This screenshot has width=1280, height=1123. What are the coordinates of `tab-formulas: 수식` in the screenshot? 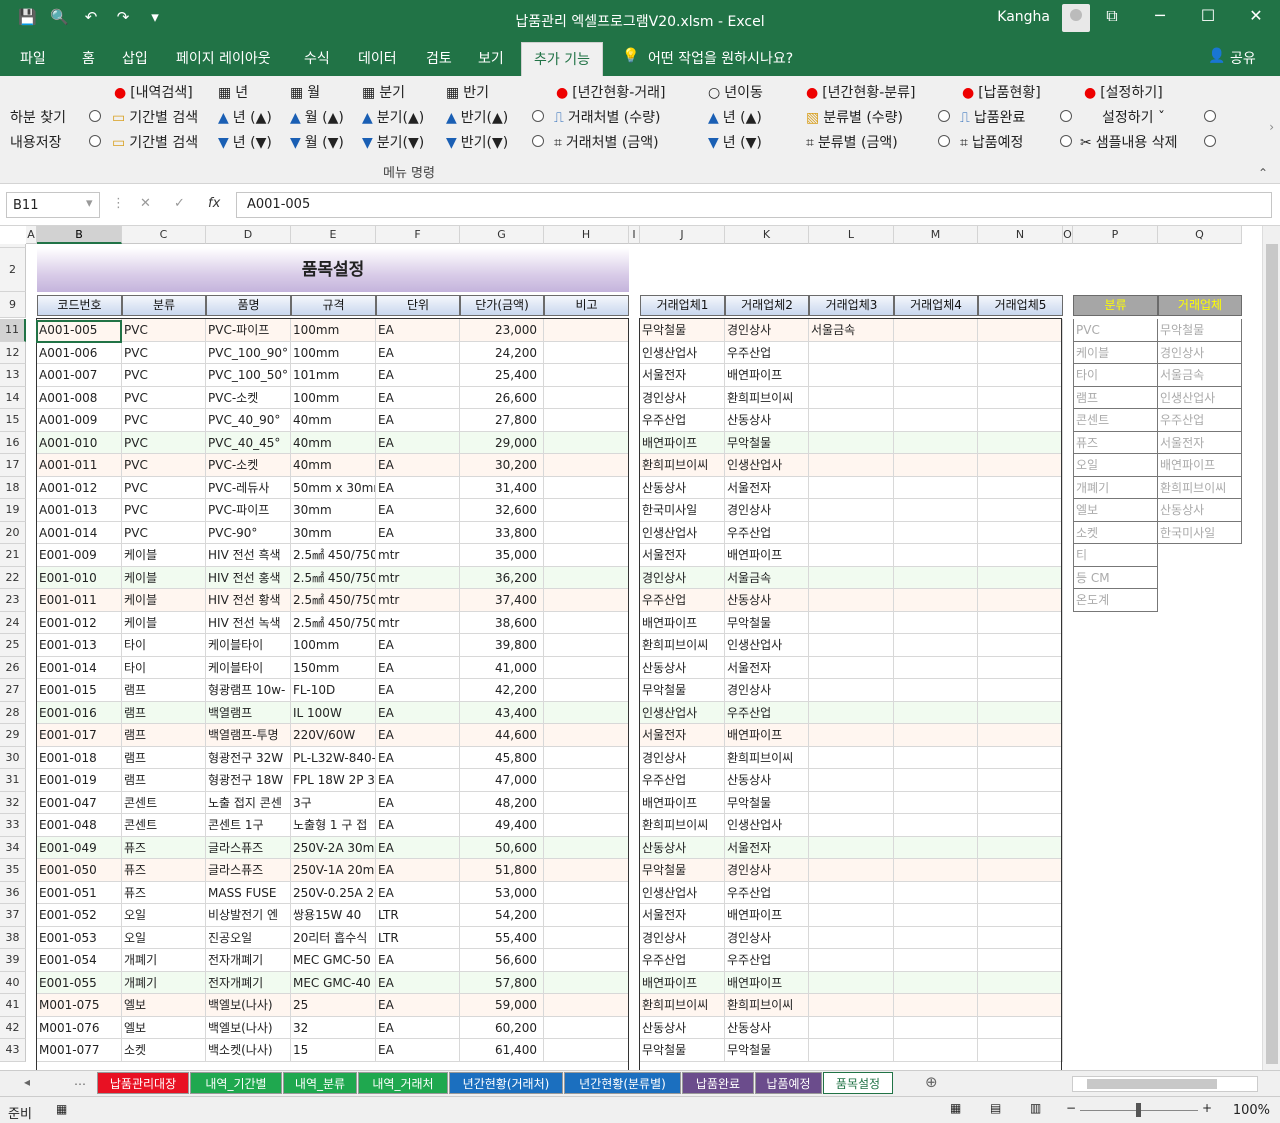 It's located at (317, 58).